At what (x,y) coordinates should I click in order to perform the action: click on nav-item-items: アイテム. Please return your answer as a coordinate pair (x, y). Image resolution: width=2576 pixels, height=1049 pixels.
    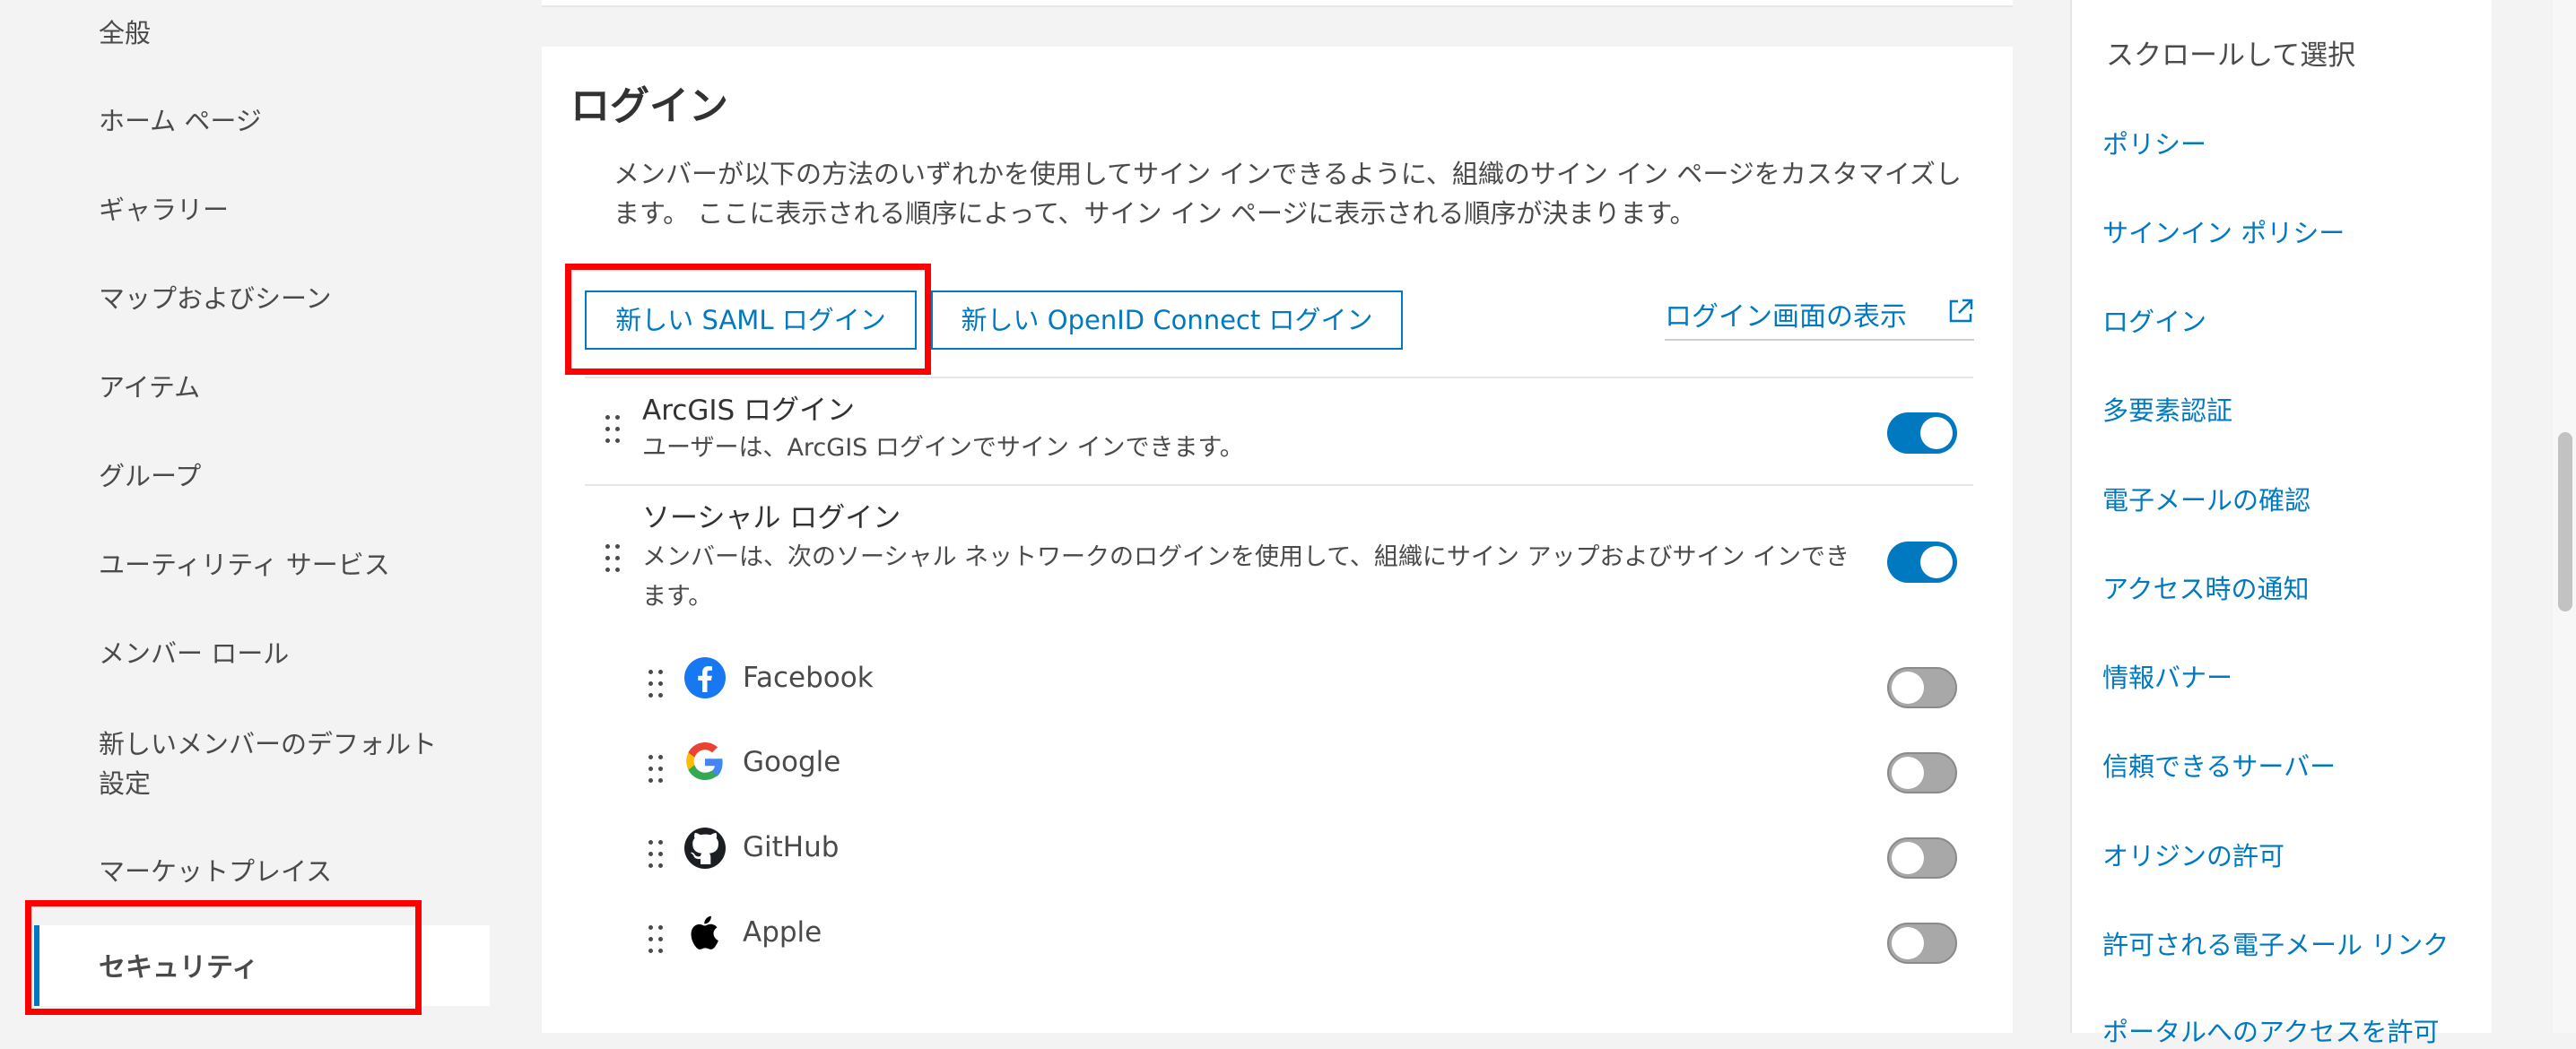
    Looking at the image, I should click on (149, 388).